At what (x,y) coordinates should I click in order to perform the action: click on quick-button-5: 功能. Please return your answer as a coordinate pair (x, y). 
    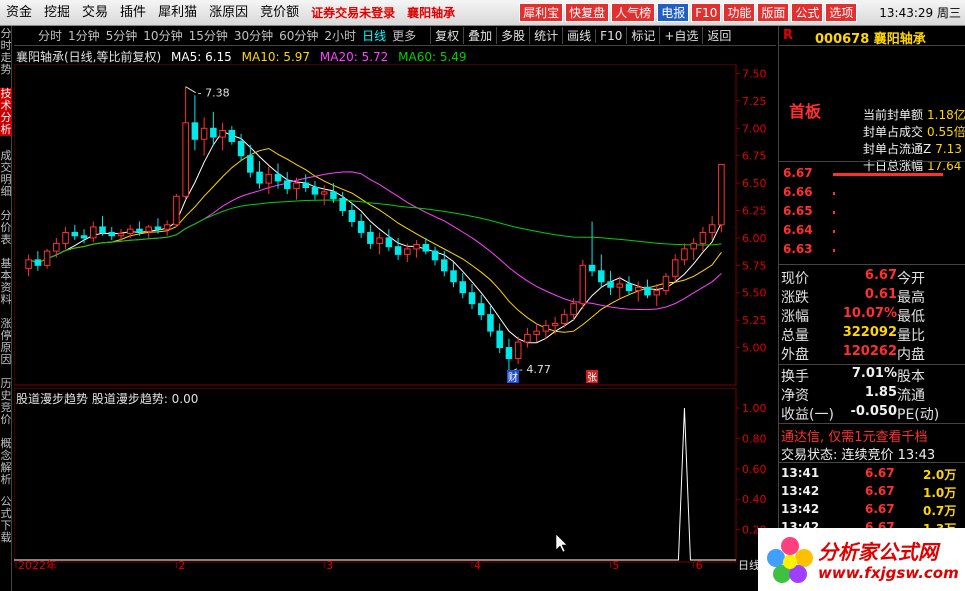
    Looking at the image, I should click on (739, 12).